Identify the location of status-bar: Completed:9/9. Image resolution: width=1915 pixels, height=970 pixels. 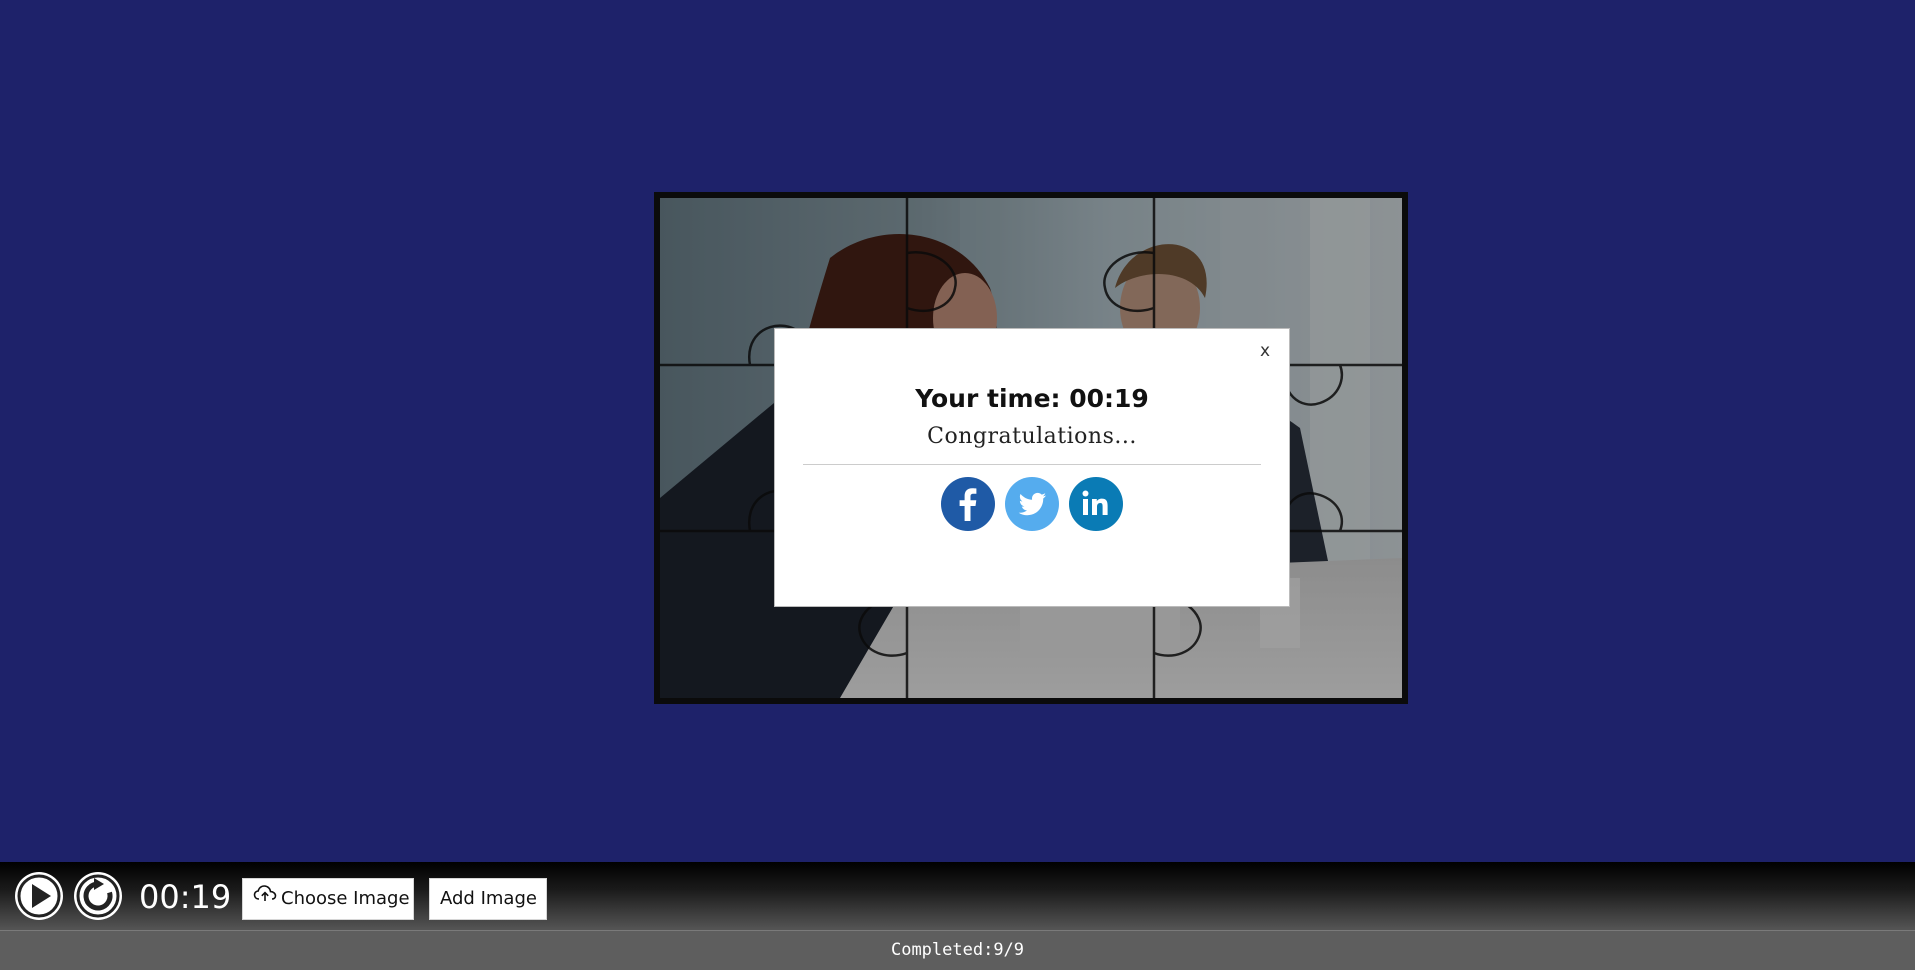
(957, 950).